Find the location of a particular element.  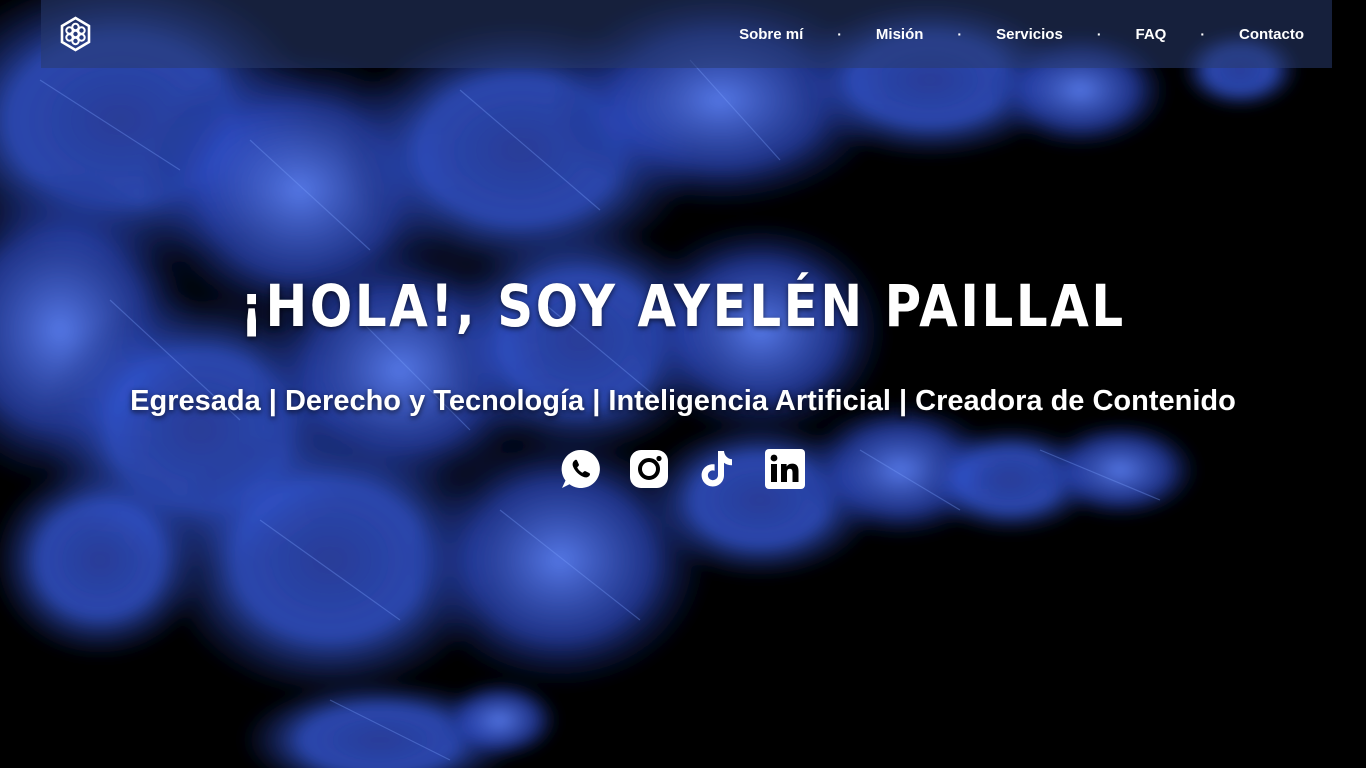

hero-title: ¡HOLA!, SOY AYELÉN PAILLAL is located at coordinates (683, 306).